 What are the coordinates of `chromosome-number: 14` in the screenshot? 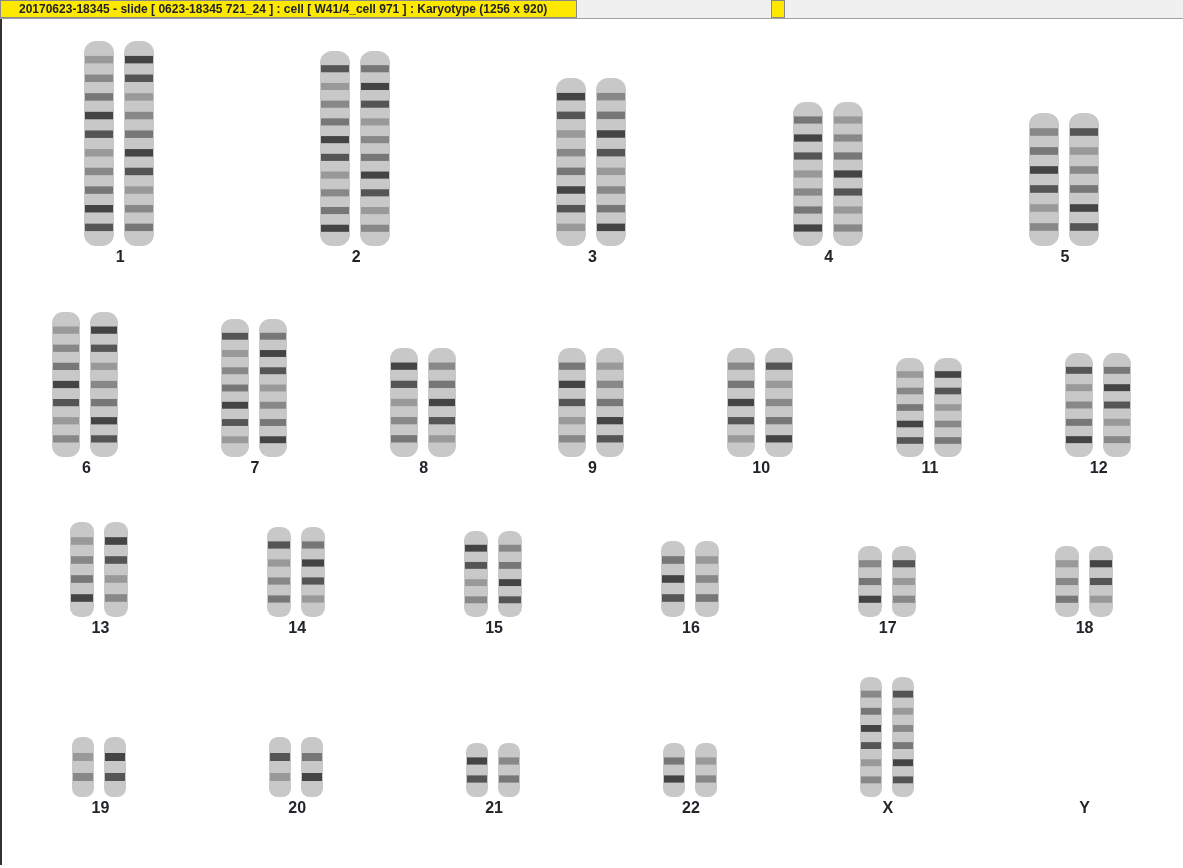 It's located at (297, 628).